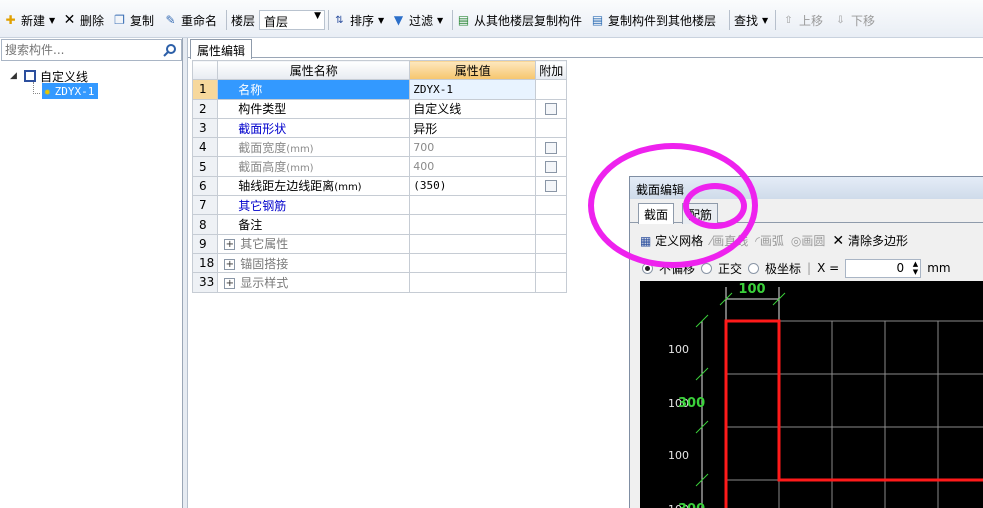  I want to click on table-row: 33 + 显示样式, so click(379, 282).